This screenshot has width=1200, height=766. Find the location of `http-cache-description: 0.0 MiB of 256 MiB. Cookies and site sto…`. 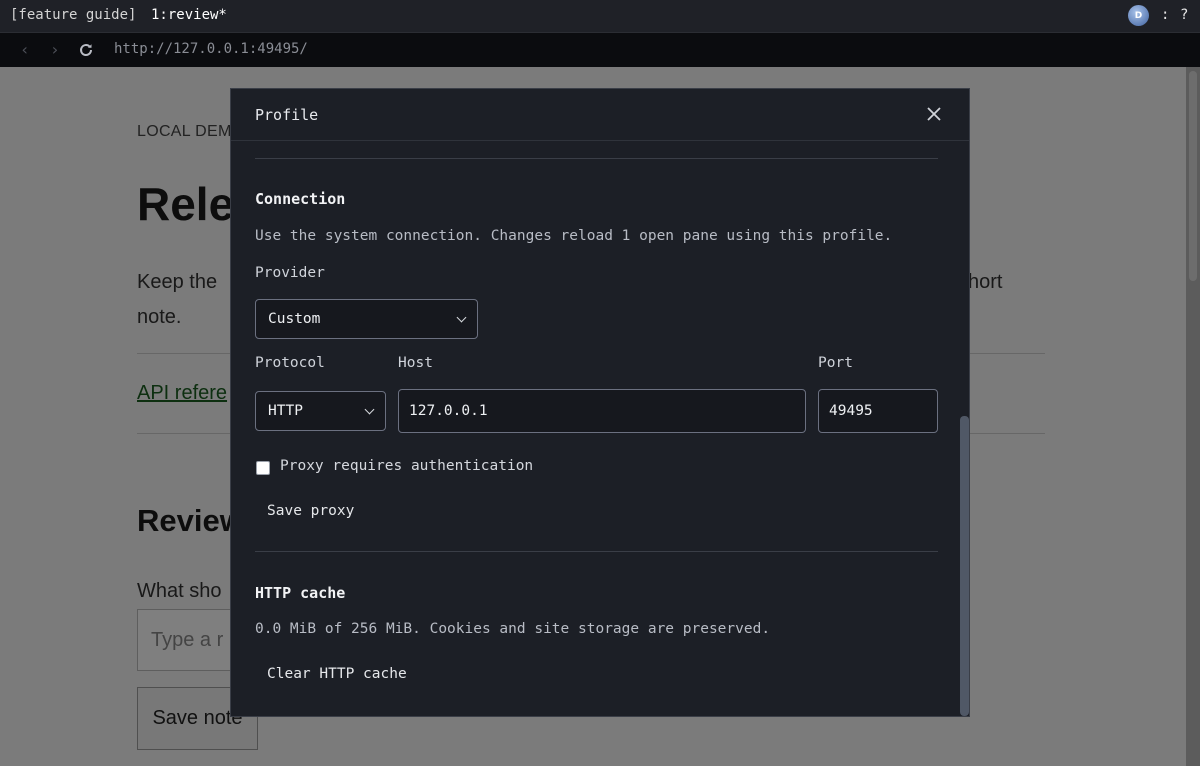

http-cache-description: 0.0 MiB of 256 MiB. Cookies and site sto… is located at coordinates (513, 629).